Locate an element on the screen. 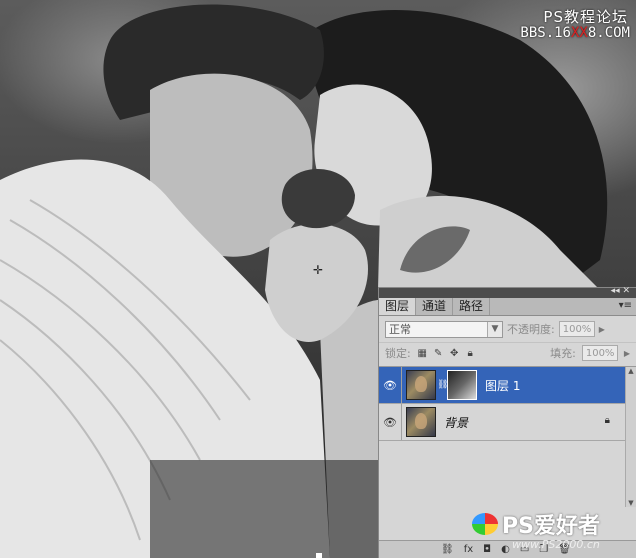 This screenshot has width=636, height=558. scroll-up-icon: ▲ is located at coordinates (631, 371).